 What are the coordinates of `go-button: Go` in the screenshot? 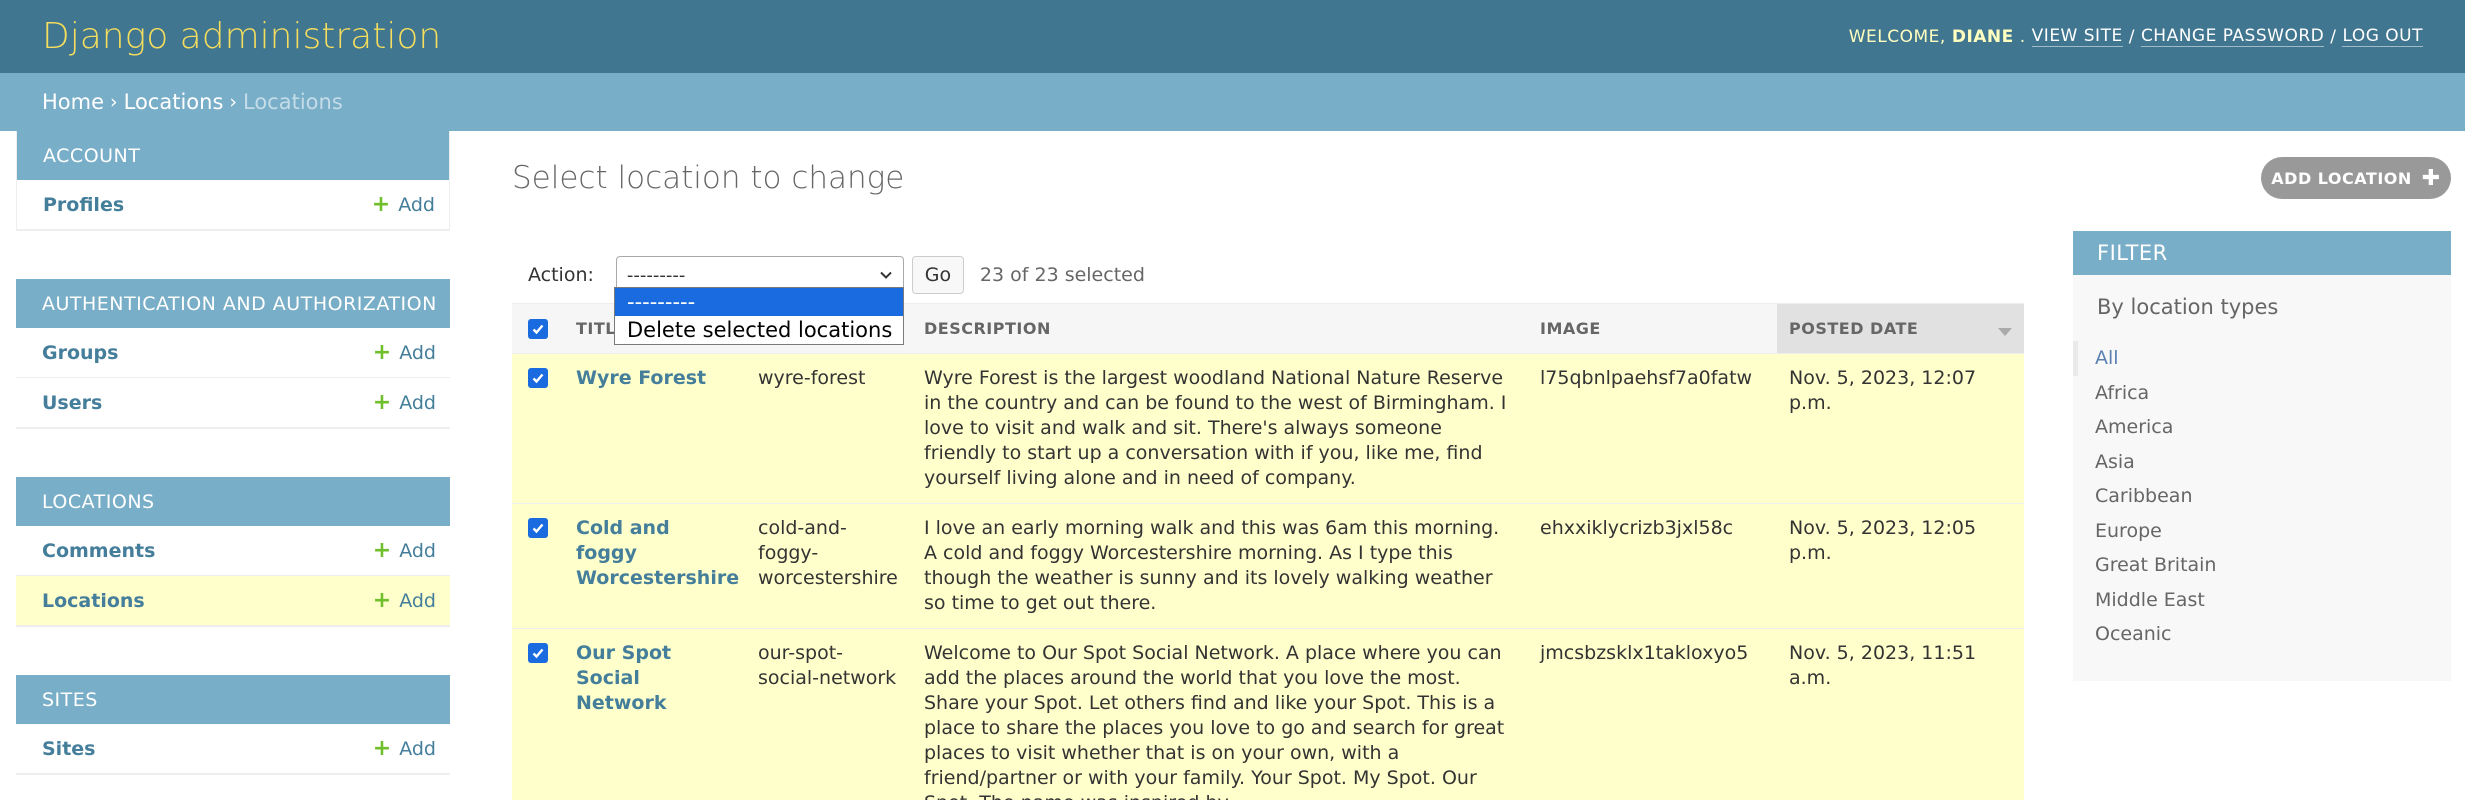 It's located at (937, 275).